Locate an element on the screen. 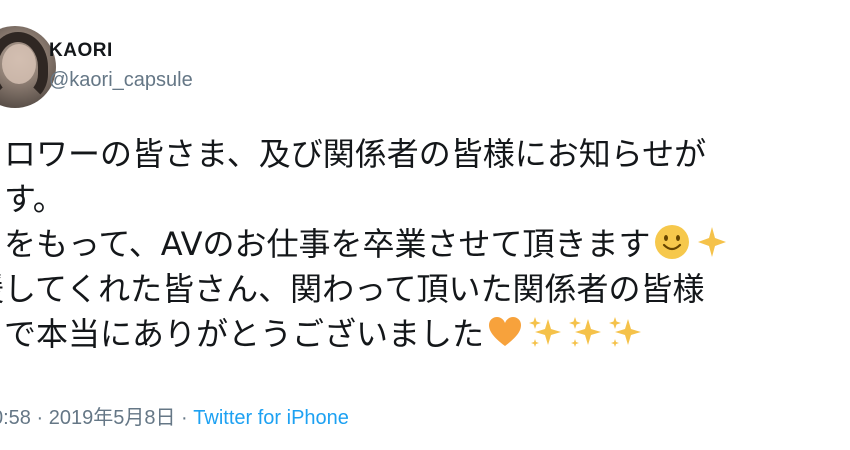 The height and width of the screenshot is (450, 850). tweet-header: KAORI @kaori_capsule is located at coordinates (121, 66).